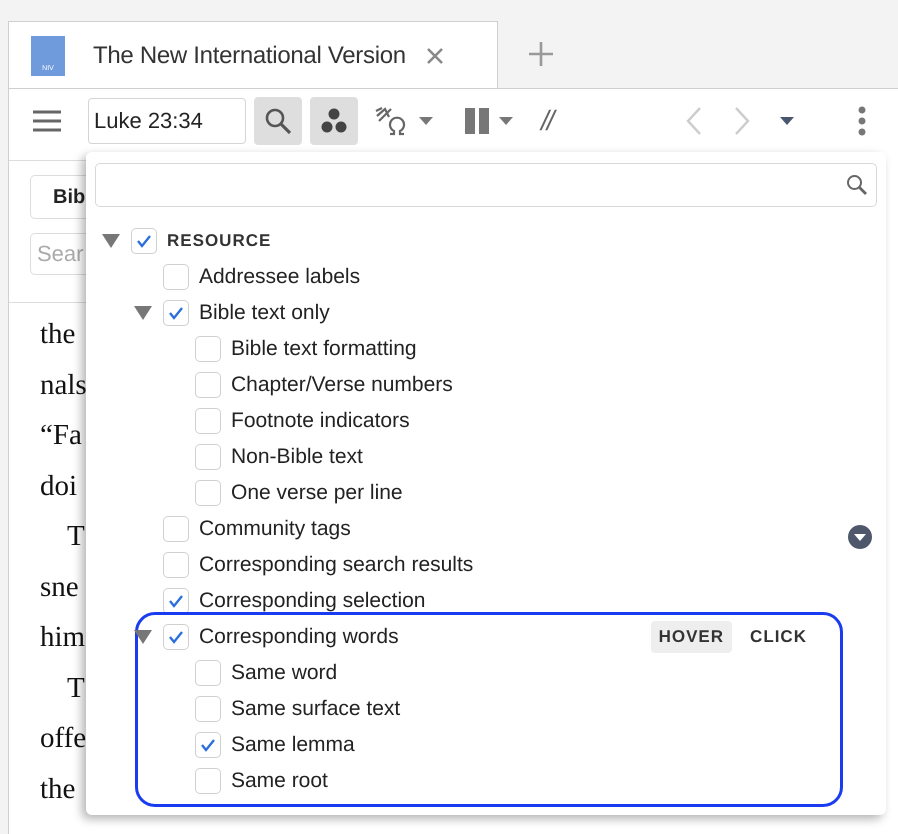 This screenshot has height=834, width=898. I want to click on tree-label: Chapter/Verse numbers, so click(342, 385).